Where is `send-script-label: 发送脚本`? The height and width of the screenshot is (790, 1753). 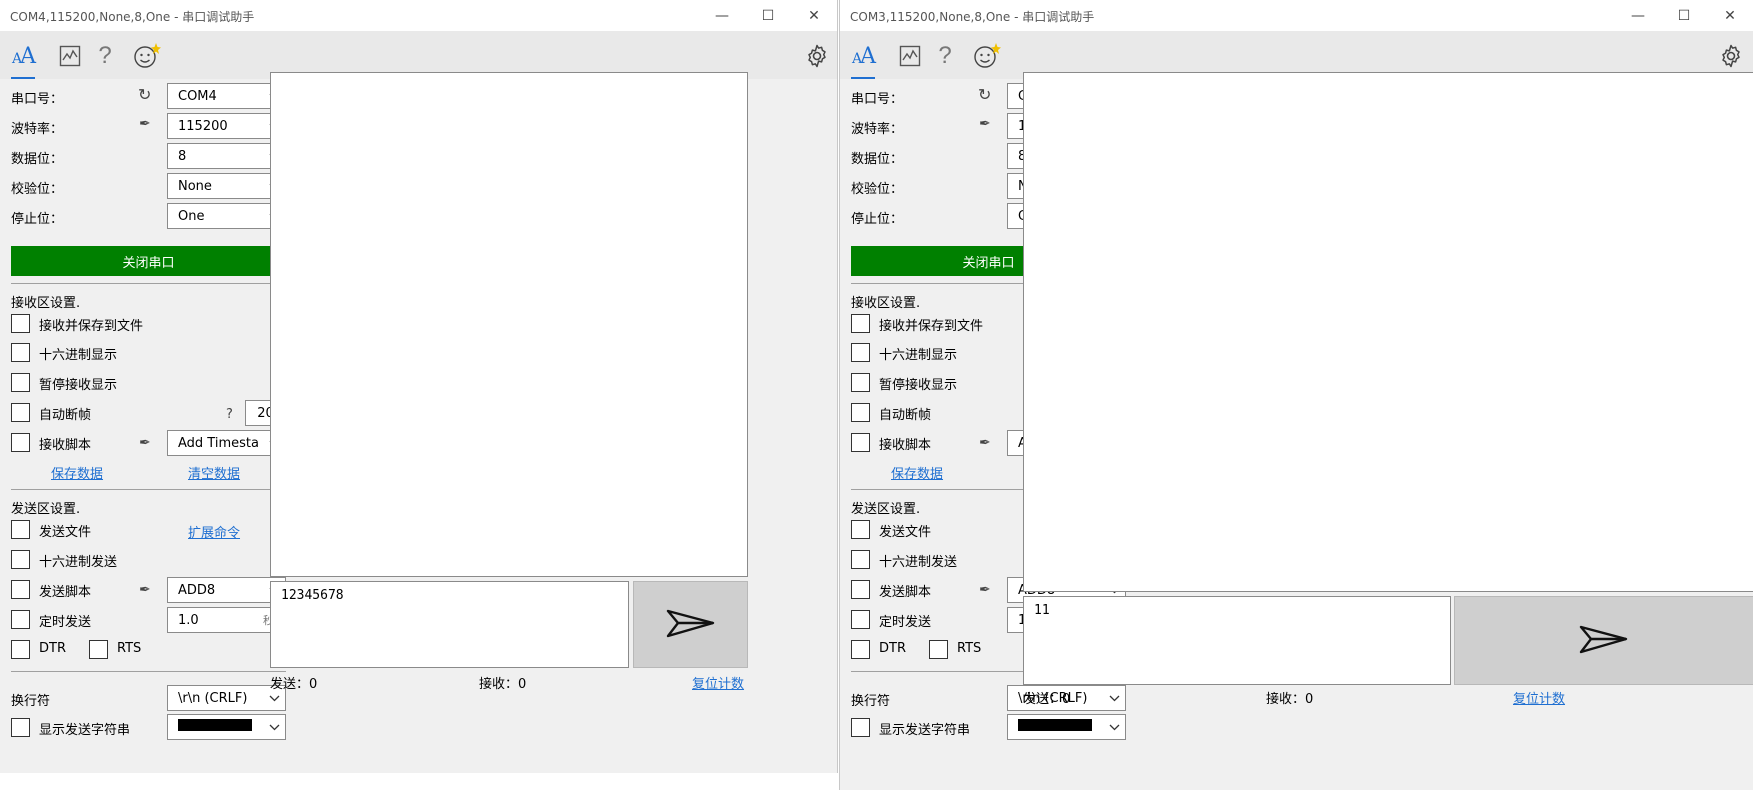 send-script-label: 发送脚本 is located at coordinates (905, 592).